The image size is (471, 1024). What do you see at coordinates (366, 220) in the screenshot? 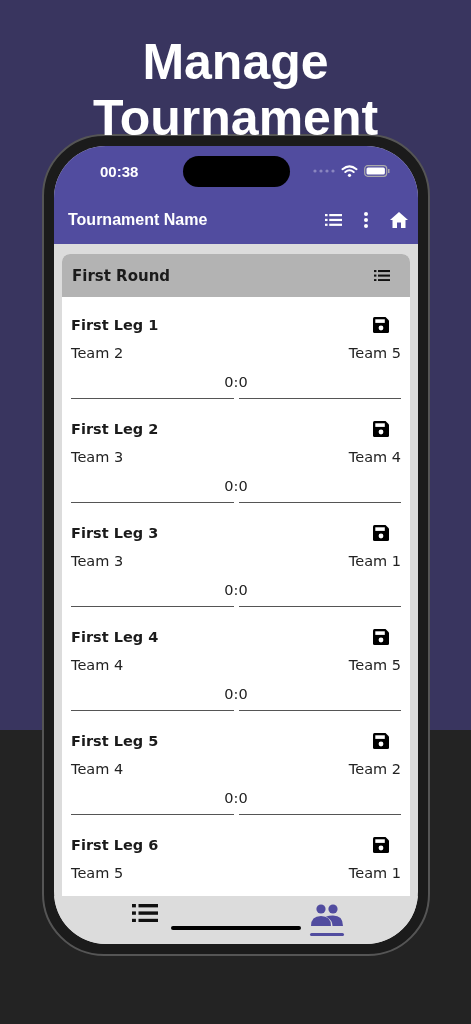
I see `more-icon` at bounding box center [366, 220].